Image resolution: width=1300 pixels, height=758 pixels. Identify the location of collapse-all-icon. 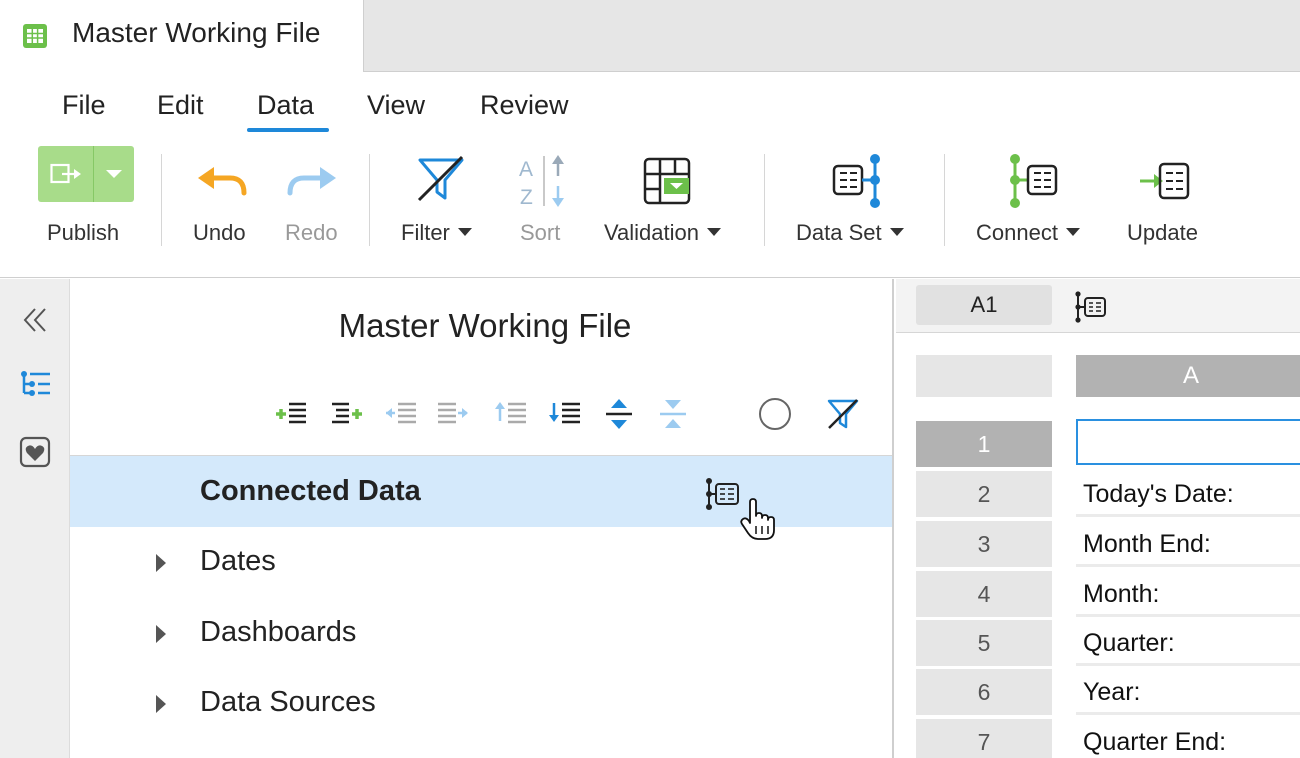
(673, 414).